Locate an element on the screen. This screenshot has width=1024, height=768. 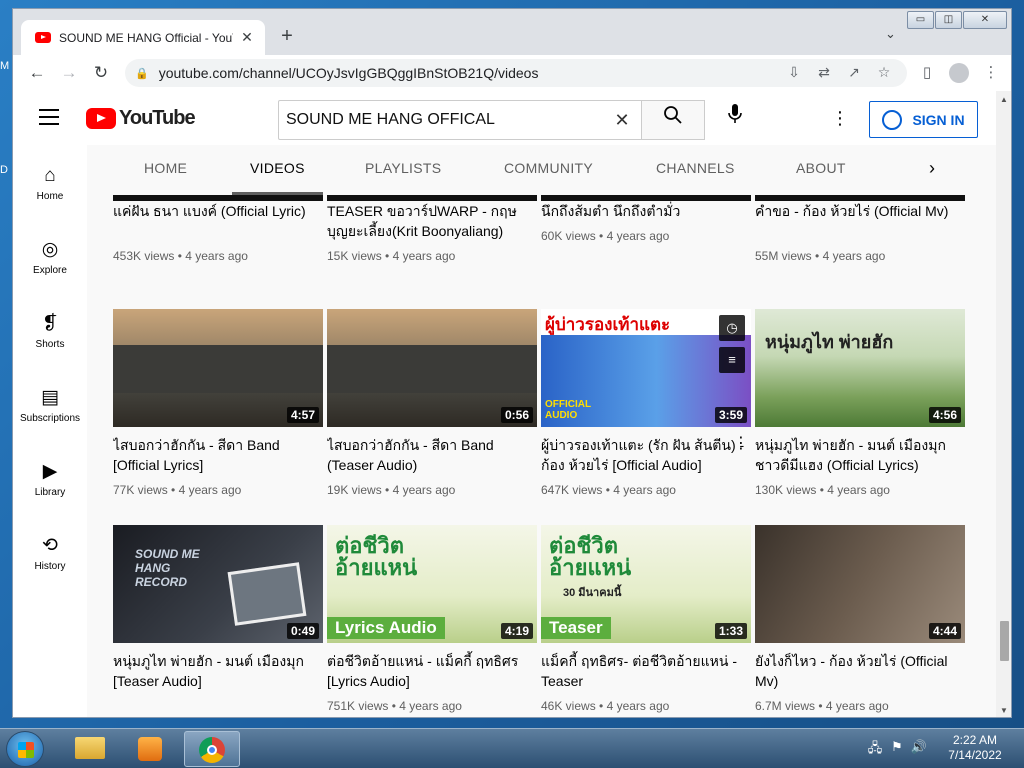
youtube-logo: YouTube is located at coordinates (141, 118).